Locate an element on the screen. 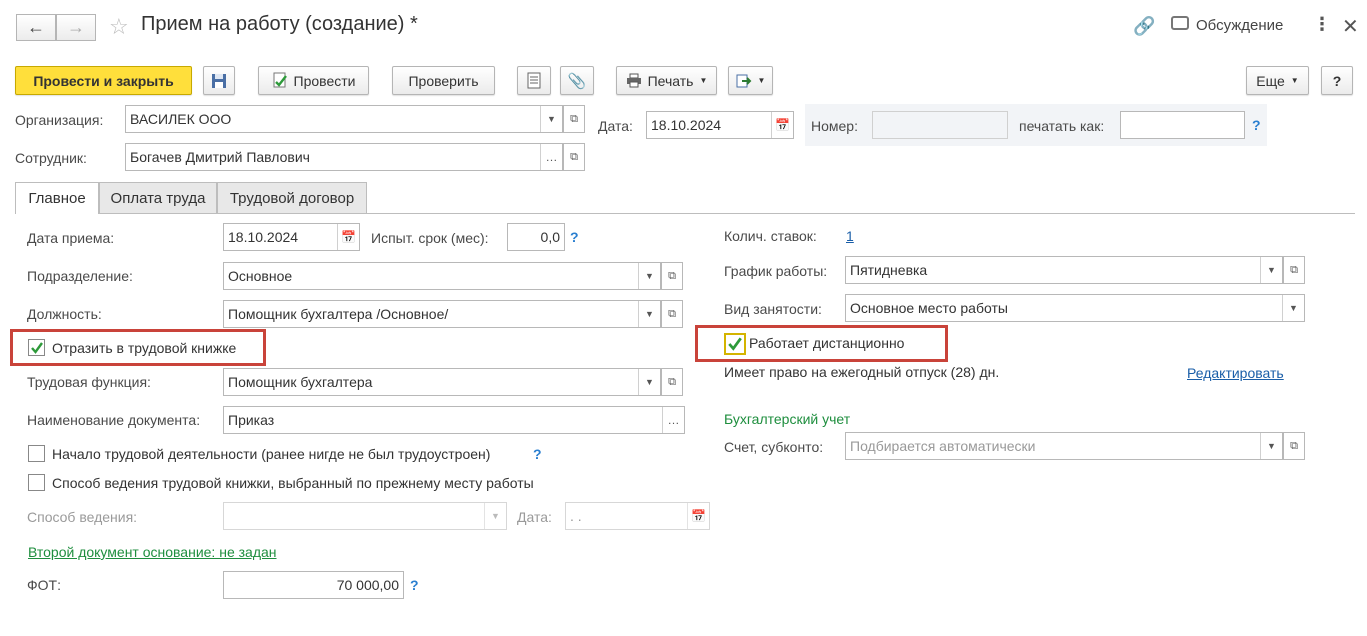 This screenshot has width=1367, height=636. probation-field: 0,0 is located at coordinates (536, 237).